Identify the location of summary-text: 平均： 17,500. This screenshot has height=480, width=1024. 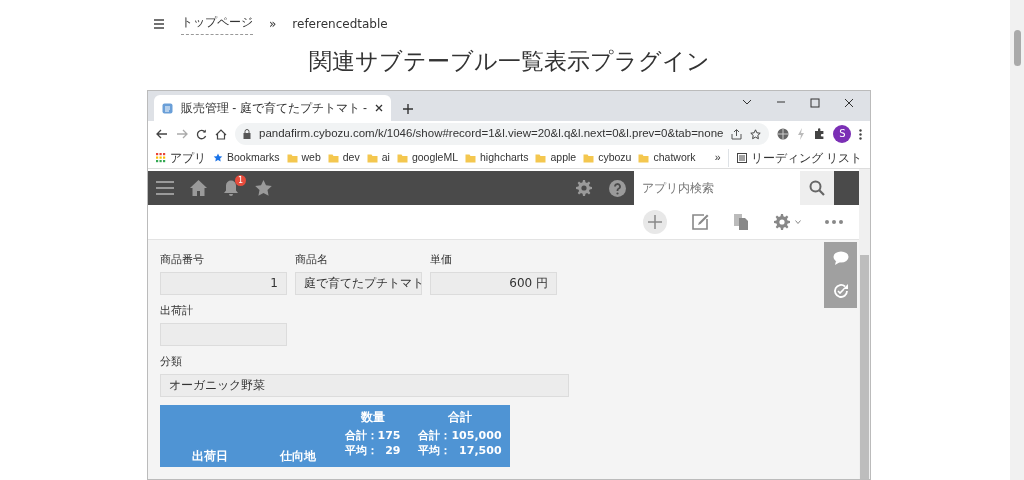
(460, 451).